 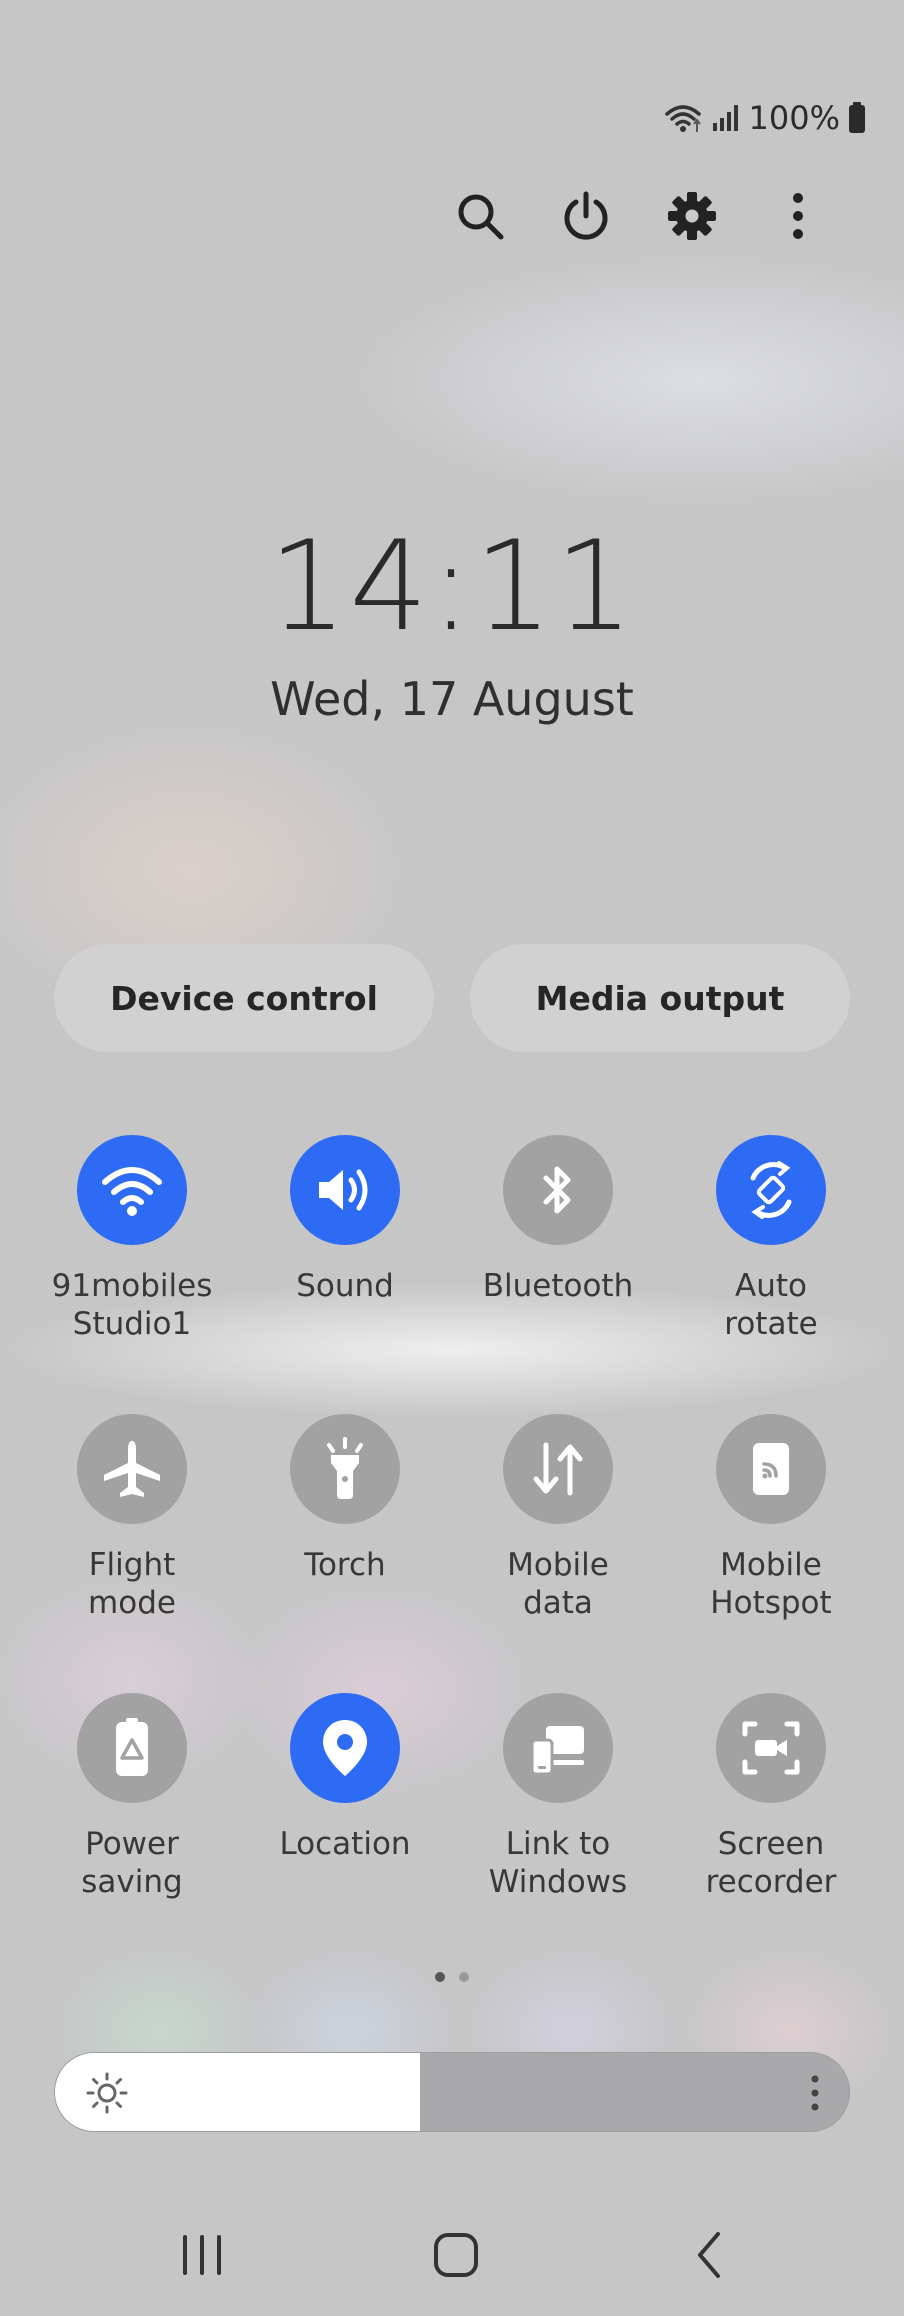 What do you see at coordinates (682, 118) in the screenshot?
I see `wifi-status-icon` at bounding box center [682, 118].